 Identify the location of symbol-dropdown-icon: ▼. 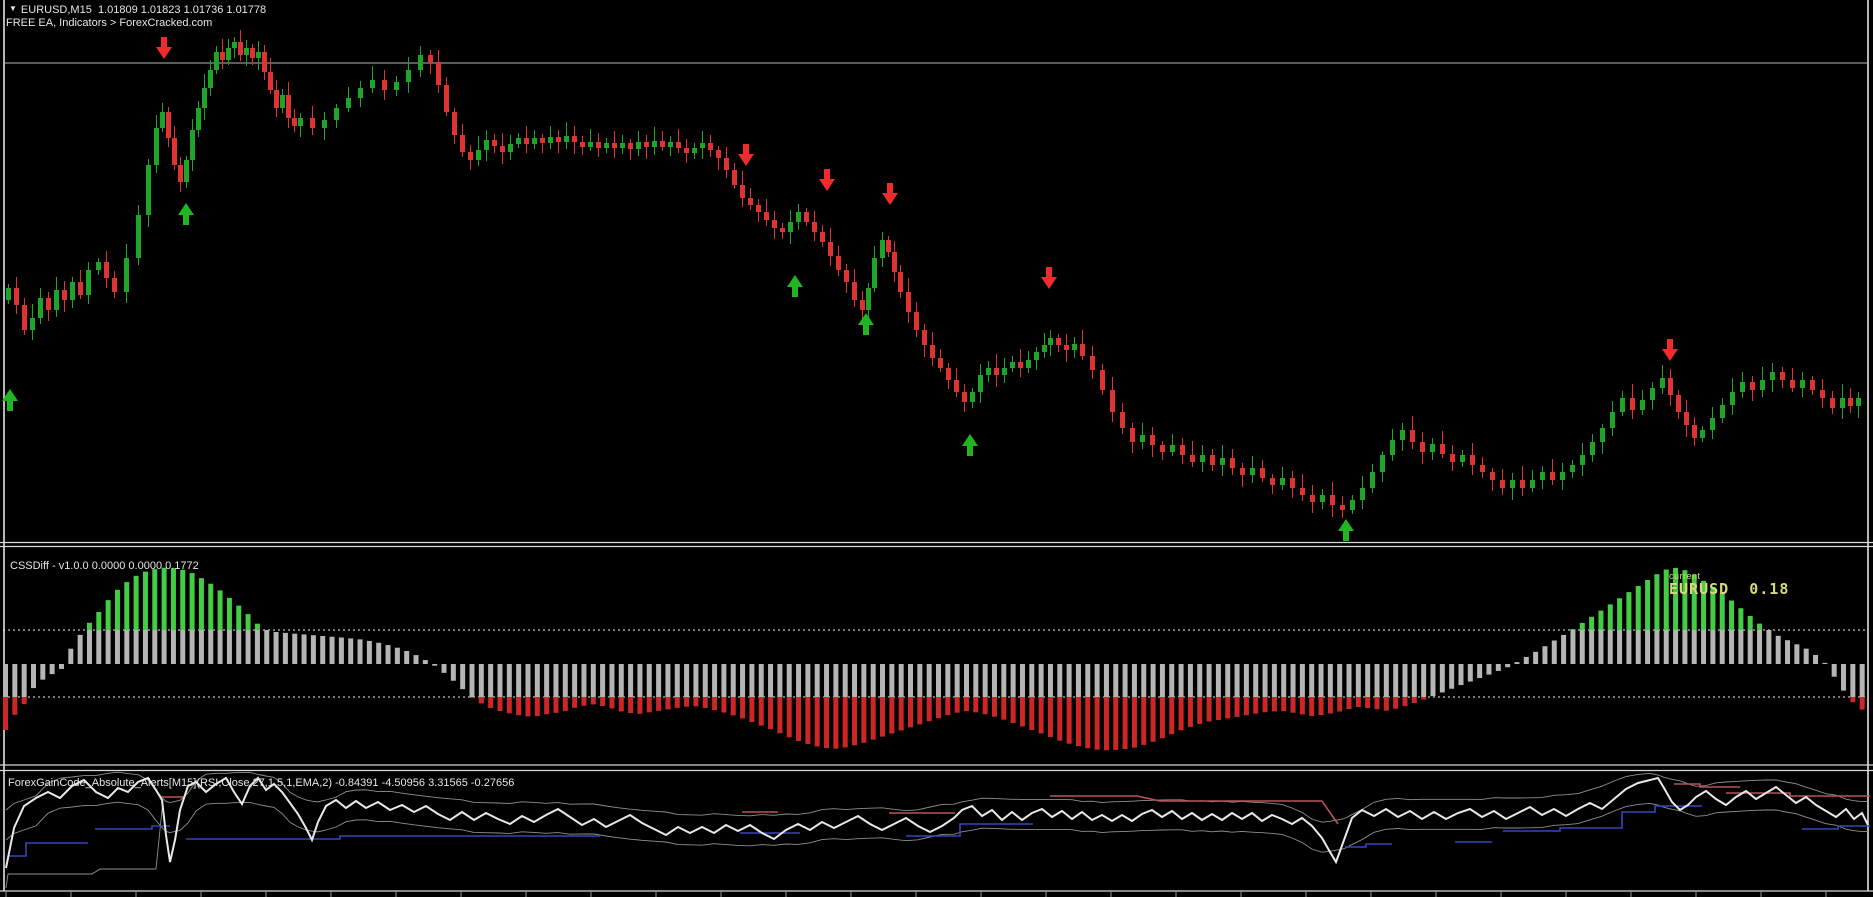
(13, 8).